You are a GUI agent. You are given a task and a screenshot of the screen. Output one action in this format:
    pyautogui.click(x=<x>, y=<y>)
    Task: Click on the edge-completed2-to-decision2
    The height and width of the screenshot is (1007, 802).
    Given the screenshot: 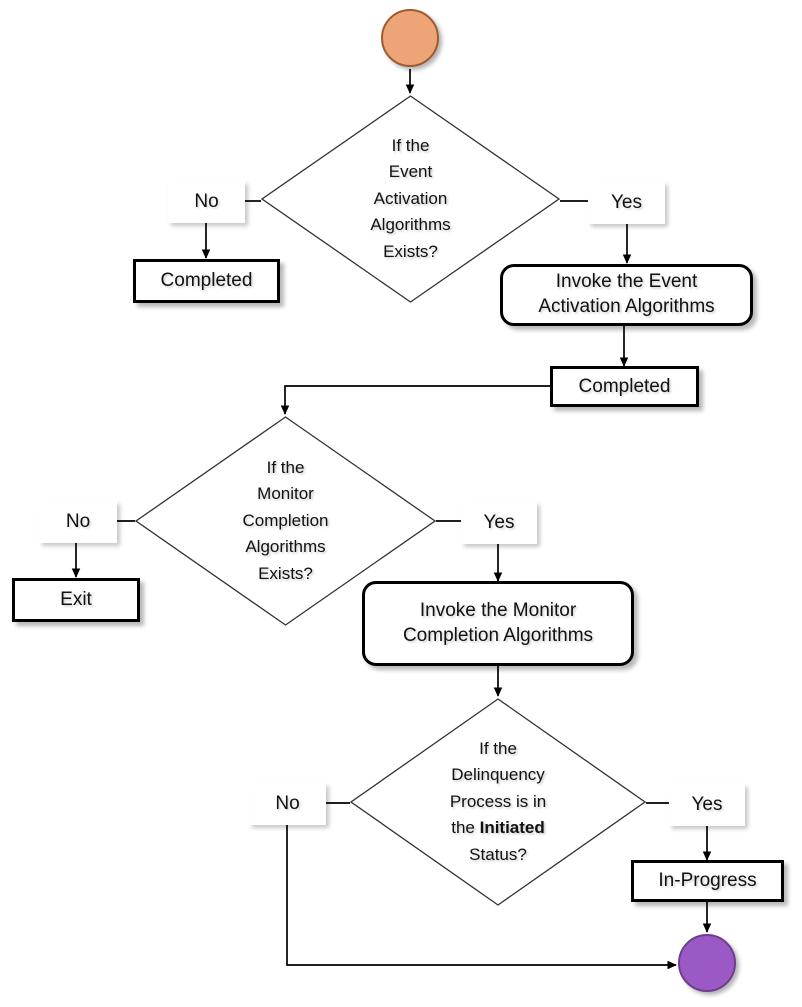 What is the action you would take?
    pyautogui.click(x=415, y=400)
    